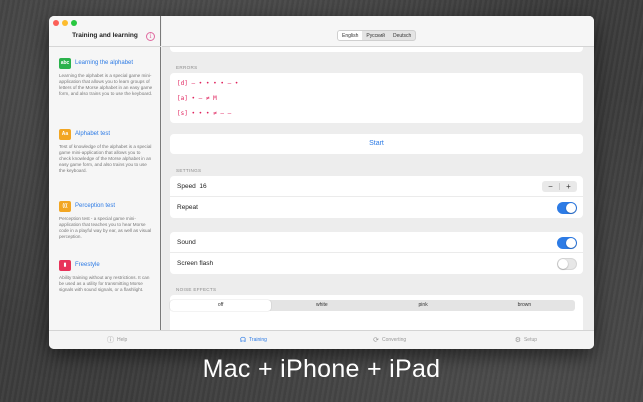  Describe the element at coordinates (204, 113) in the screenshot. I see `error-line: [s] • • • ≠ — —` at that location.